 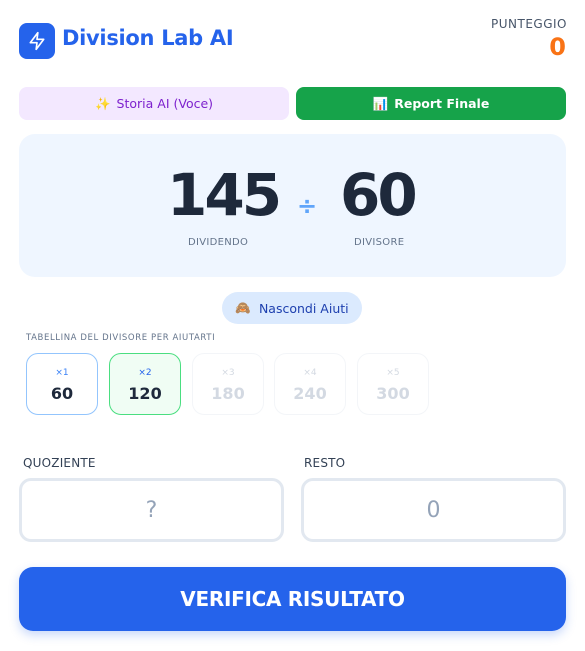 I want to click on remainder-label: RESTO, so click(x=325, y=463).